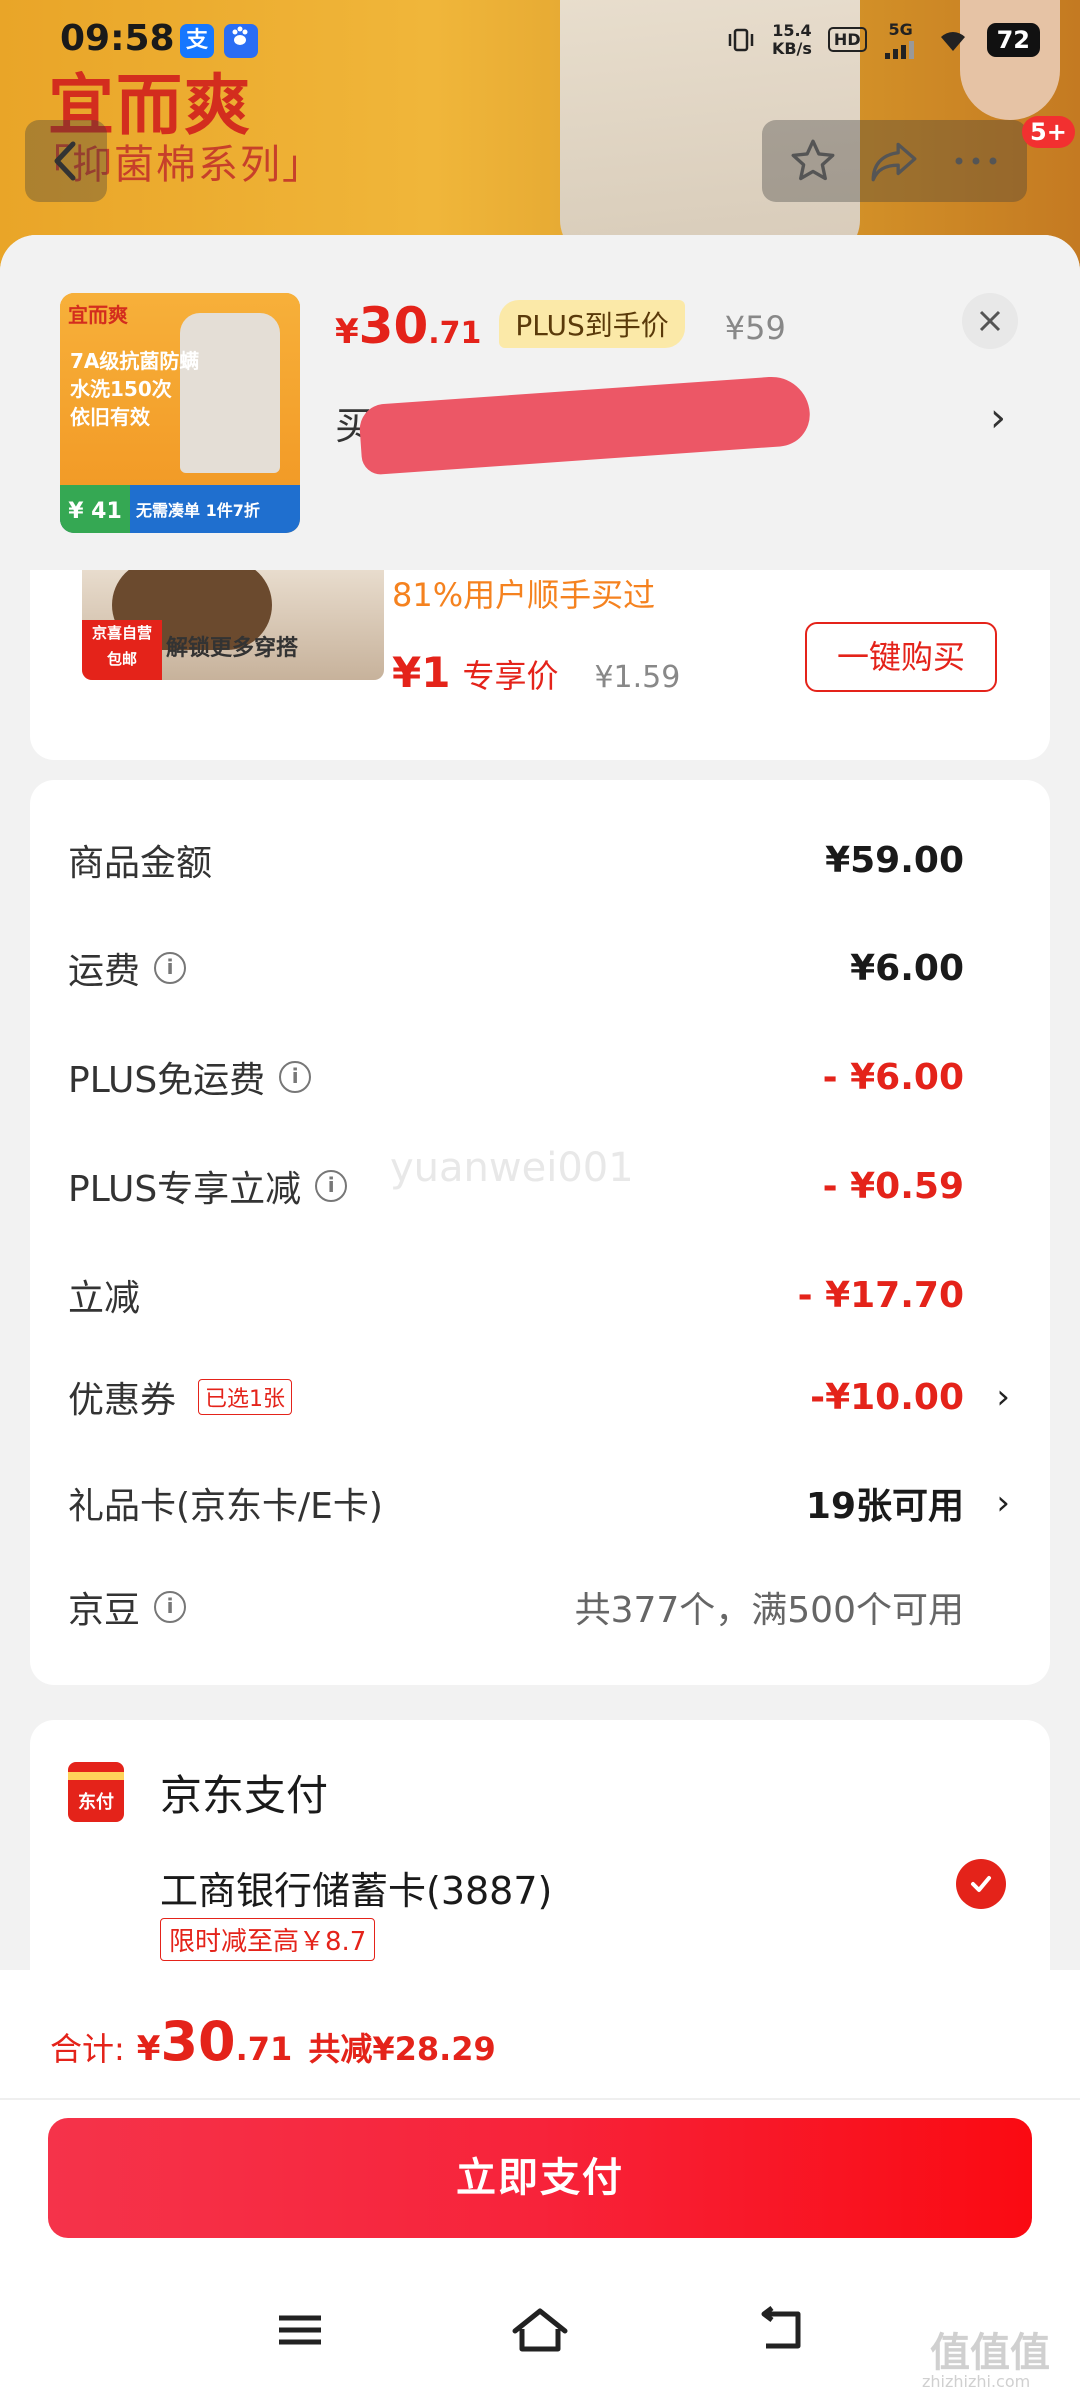 The image size is (1080, 2400). What do you see at coordinates (244, 1795) in the screenshot?
I see `payment-title: 京东支付` at bounding box center [244, 1795].